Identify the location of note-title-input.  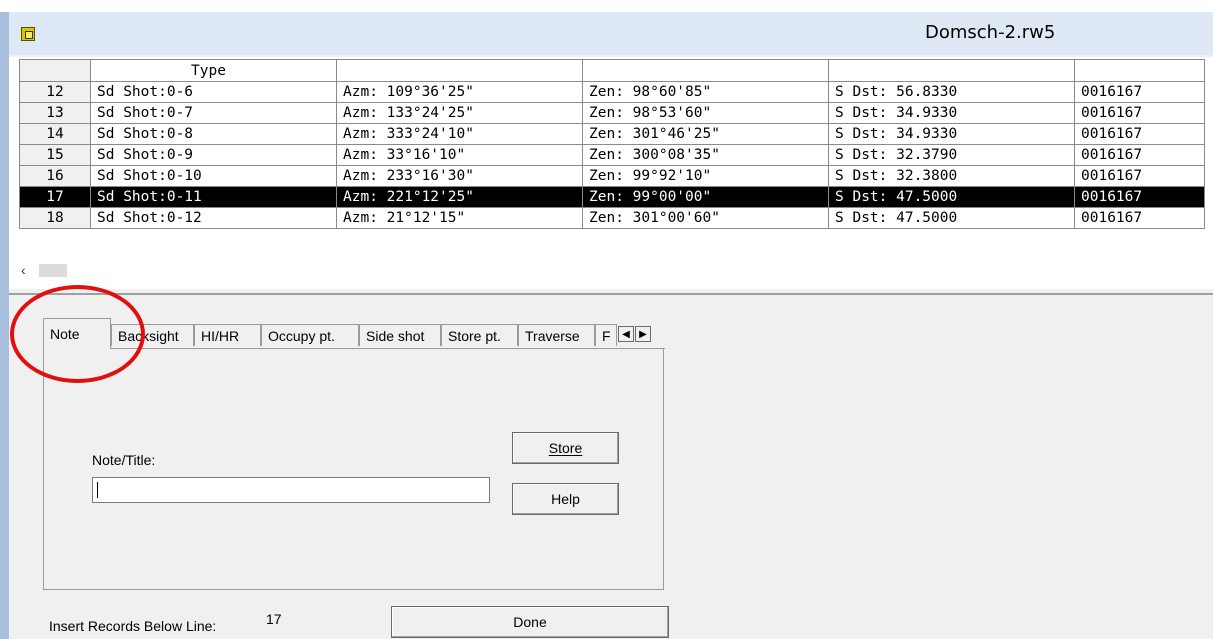
(291, 490).